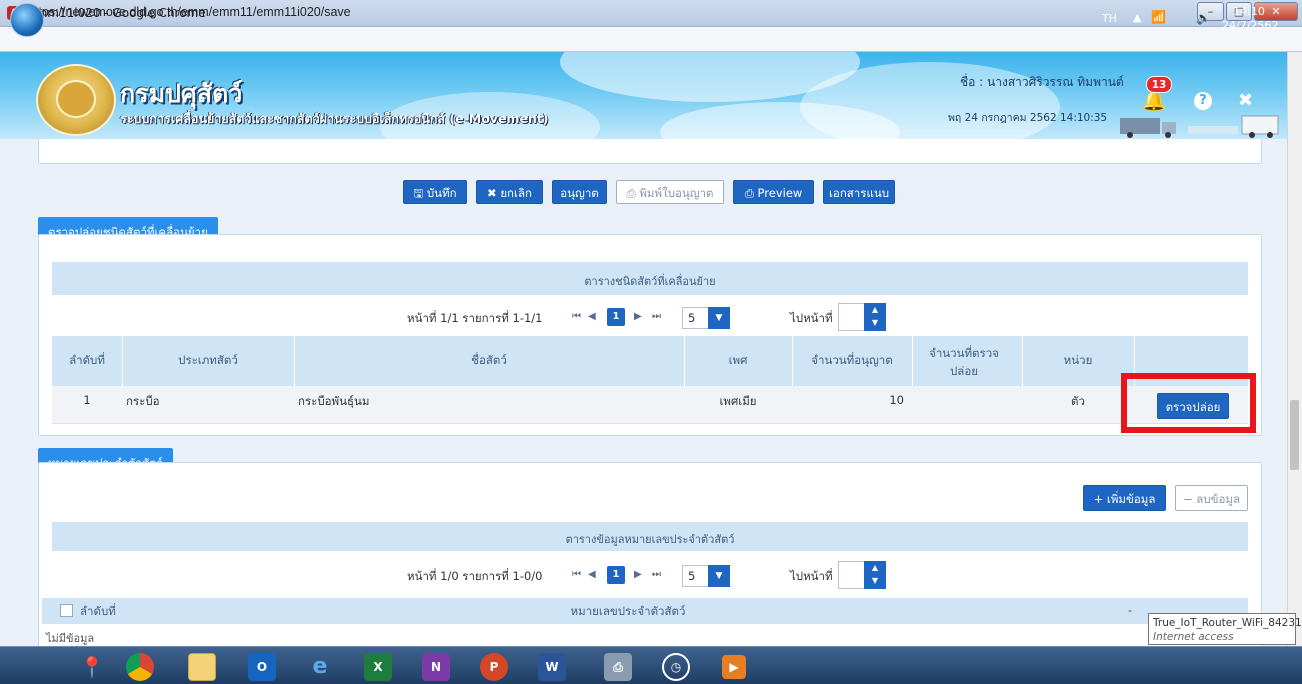 This screenshot has width=1302, height=684. I want to click on select-all-checkbox, so click(66, 610).